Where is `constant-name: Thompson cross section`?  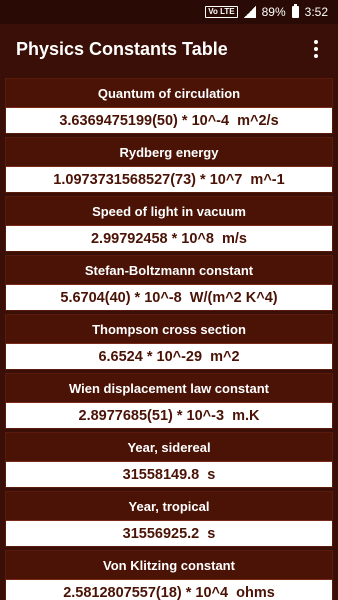 constant-name: Thompson cross section is located at coordinates (169, 329).